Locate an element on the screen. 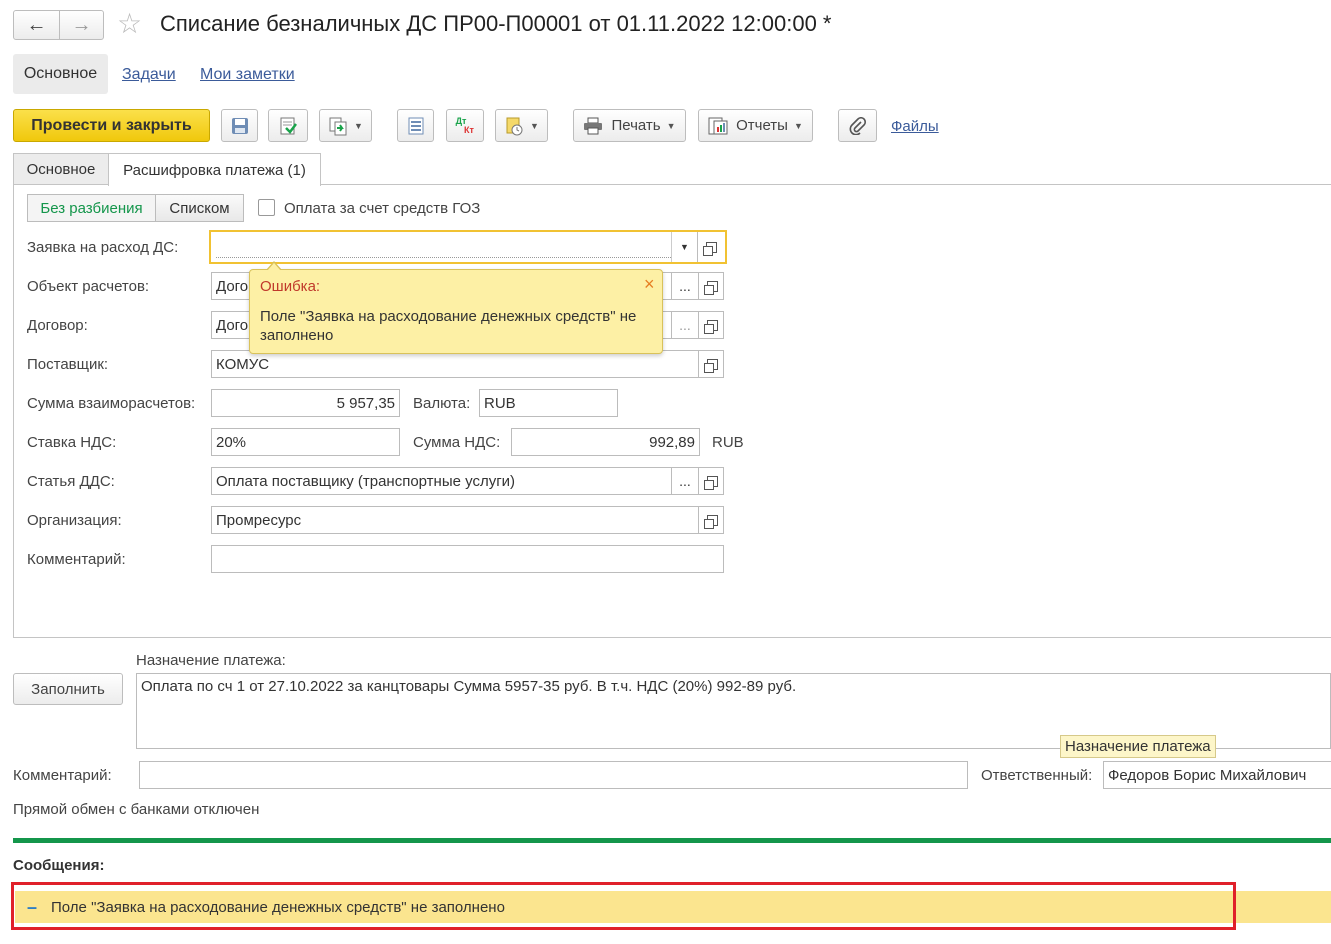  post-and-close-button: Провести и закрыть is located at coordinates (111, 125).